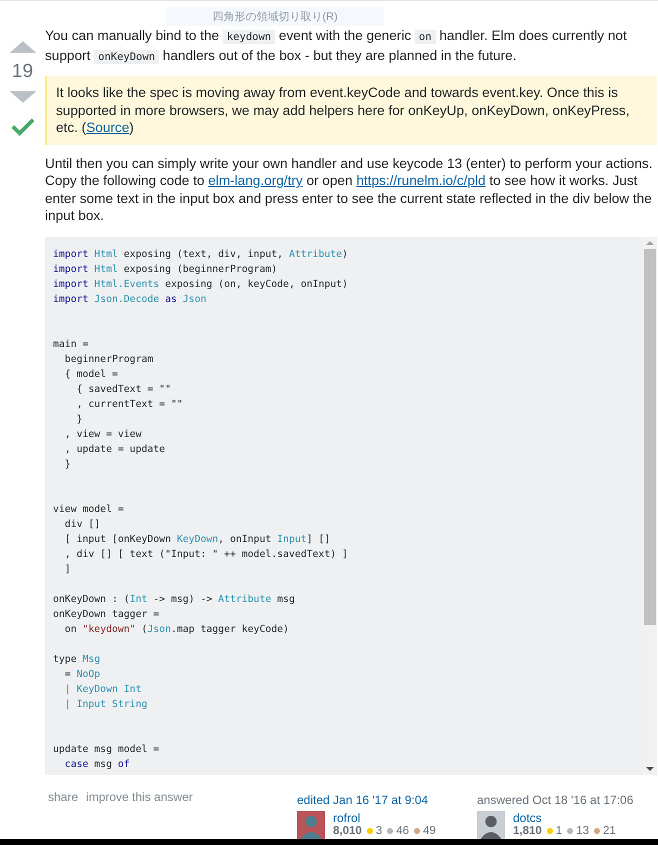  I want to click on badge-count: 21, so click(609, 830).